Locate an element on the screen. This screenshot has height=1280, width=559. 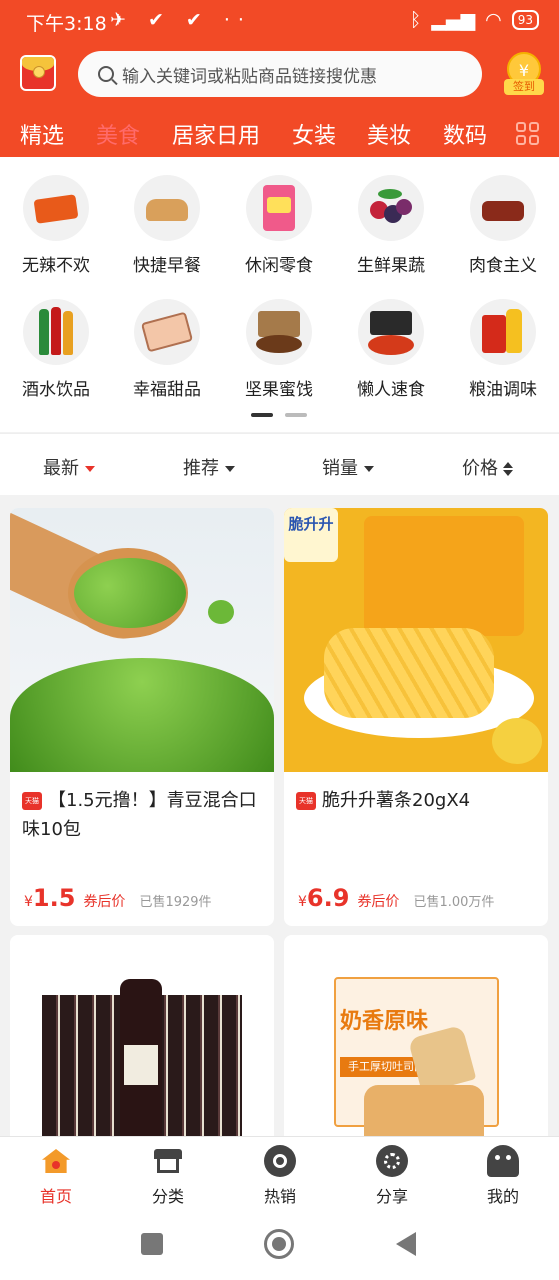
sort-sales-label: 销量 is located at coordinates (340, 468).